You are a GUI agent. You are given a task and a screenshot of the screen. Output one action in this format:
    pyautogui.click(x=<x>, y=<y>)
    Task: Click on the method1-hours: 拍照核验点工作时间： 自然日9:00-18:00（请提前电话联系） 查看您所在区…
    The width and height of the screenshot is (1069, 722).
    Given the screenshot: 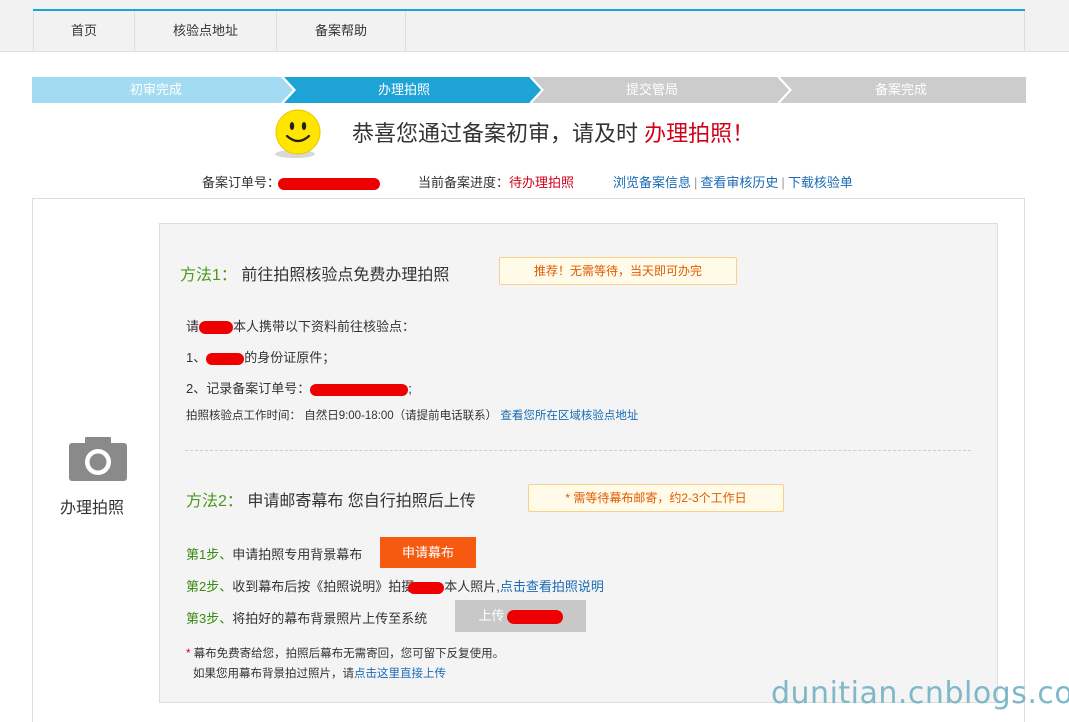 What is the action you would take?
    pyautogui.click(x=412, y=415)
    